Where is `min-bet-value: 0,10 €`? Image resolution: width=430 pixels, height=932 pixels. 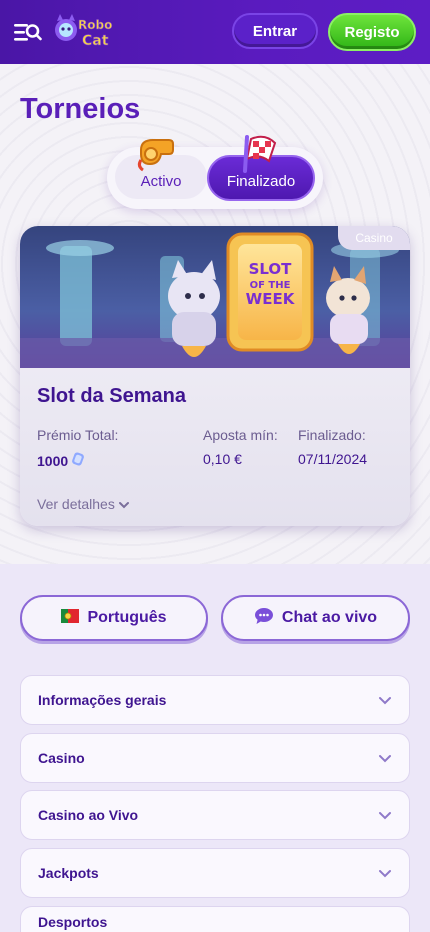 min-bet-value: 0,10 € is located at coordinates (222, 459).